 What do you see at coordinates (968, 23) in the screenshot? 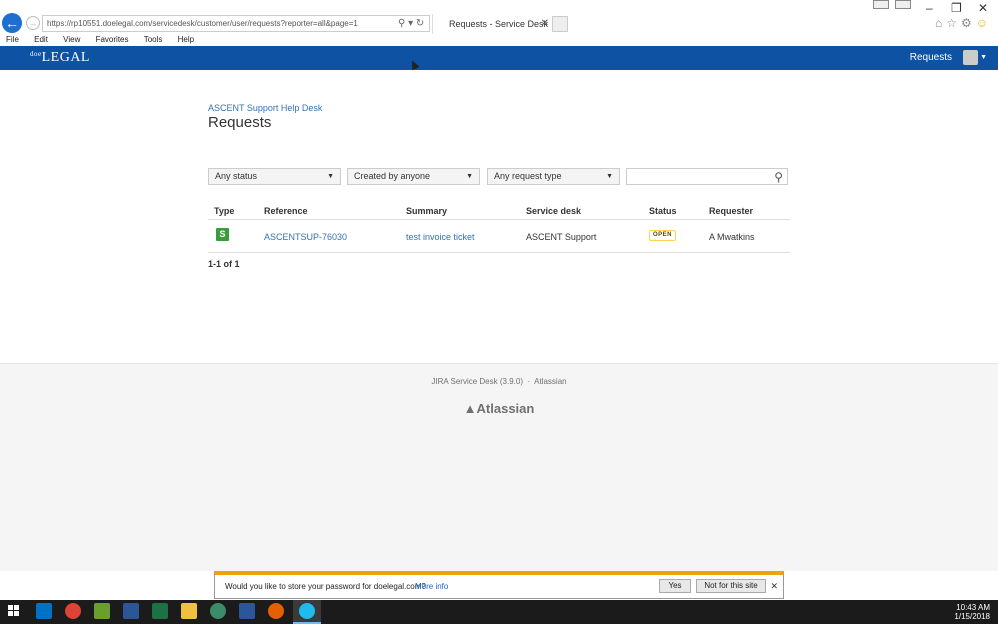
I see `settings-gear-icon: ⚙` at bounding box center [968, 23].